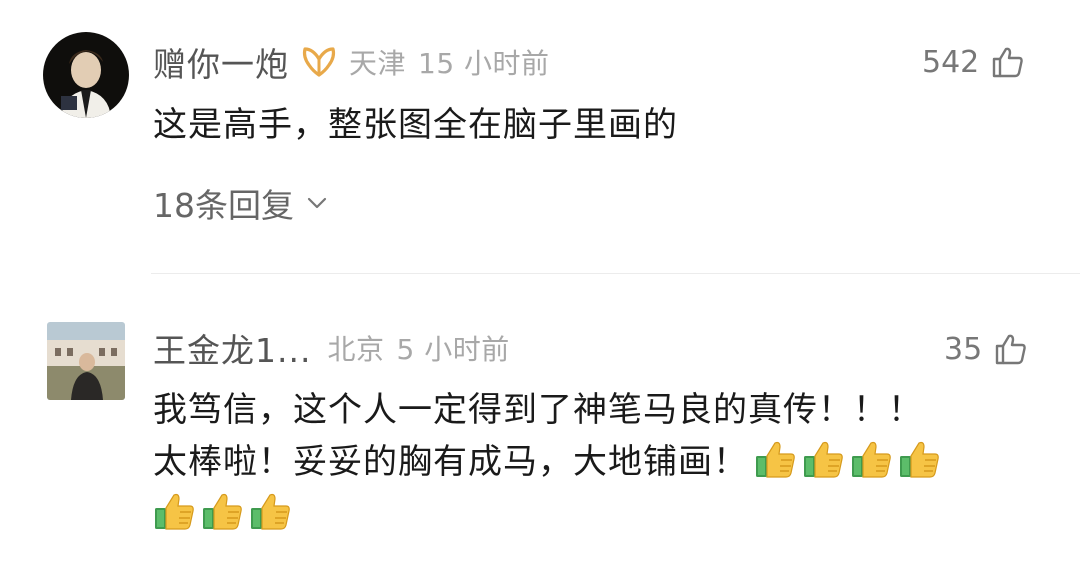 Image resolution: width=1080 pixels, height=583 pixels. I want to click on vip-ribbon-icon, so click(319, 62).